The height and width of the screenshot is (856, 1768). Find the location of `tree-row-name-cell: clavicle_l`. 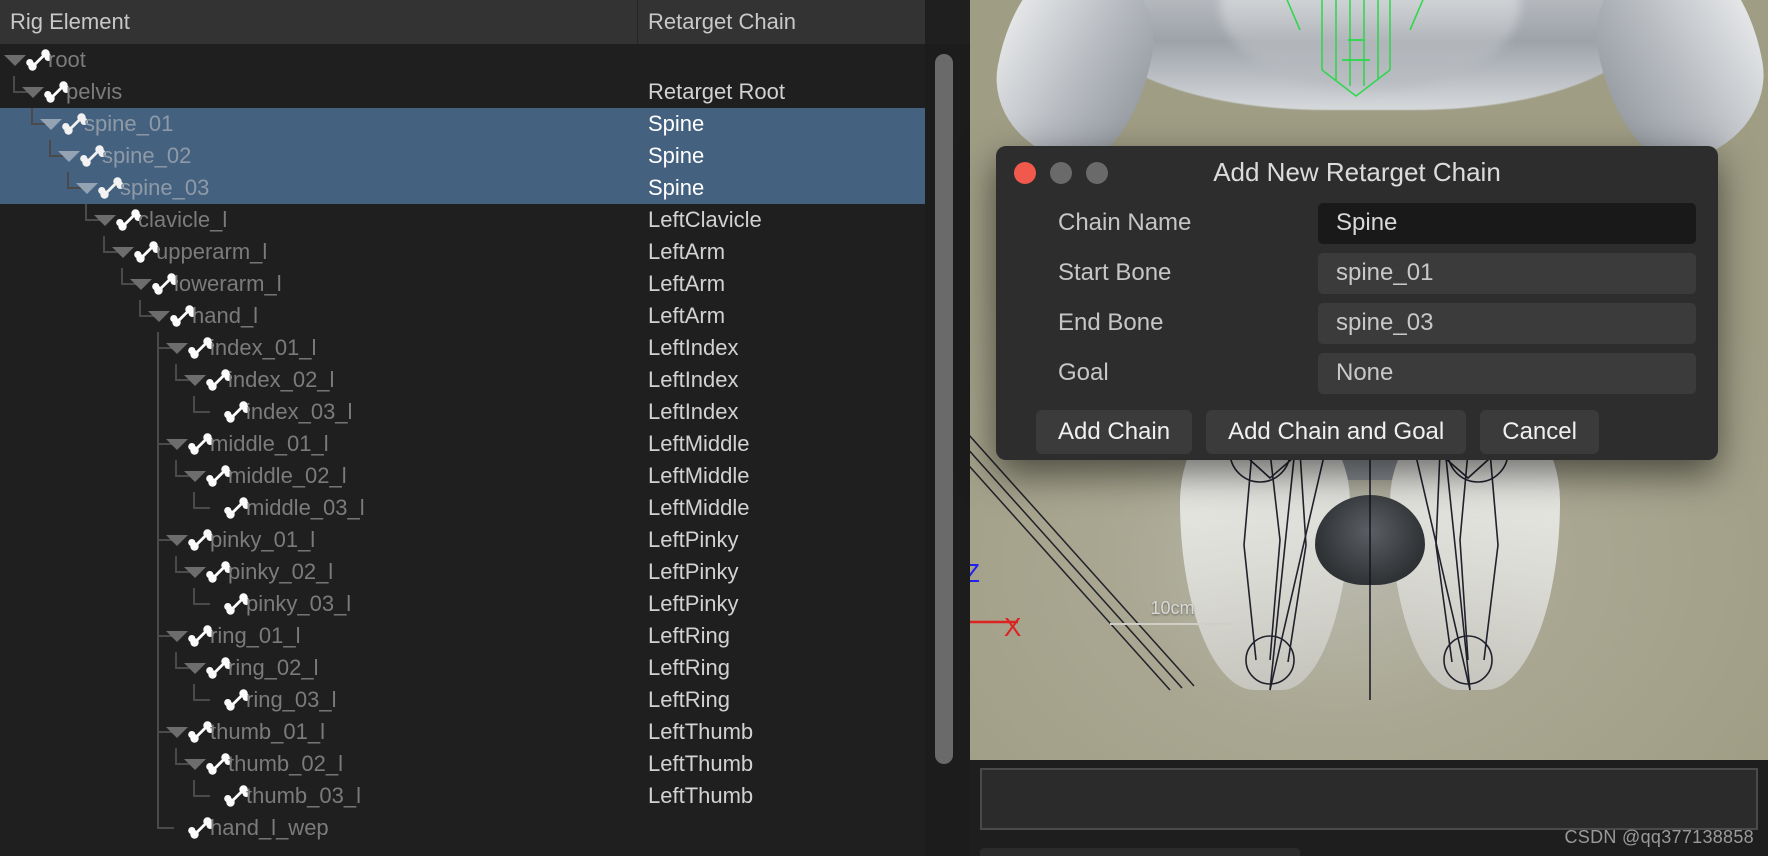

tree-row-name-cell: clavicle_l is located at coordinates (319, 220).